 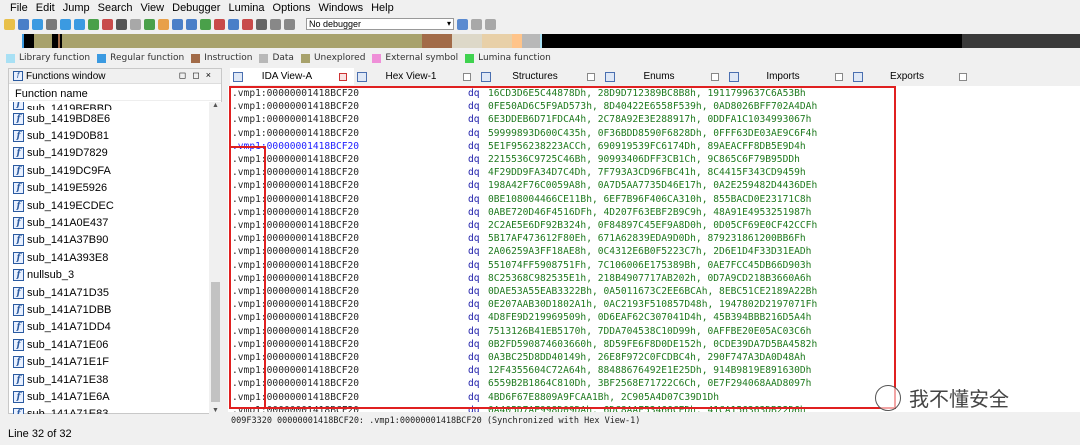 What do you see at coordinates (912, 76) in the screenshot?
I see `tab-exports: Exports` at bounding box center [912, 76].